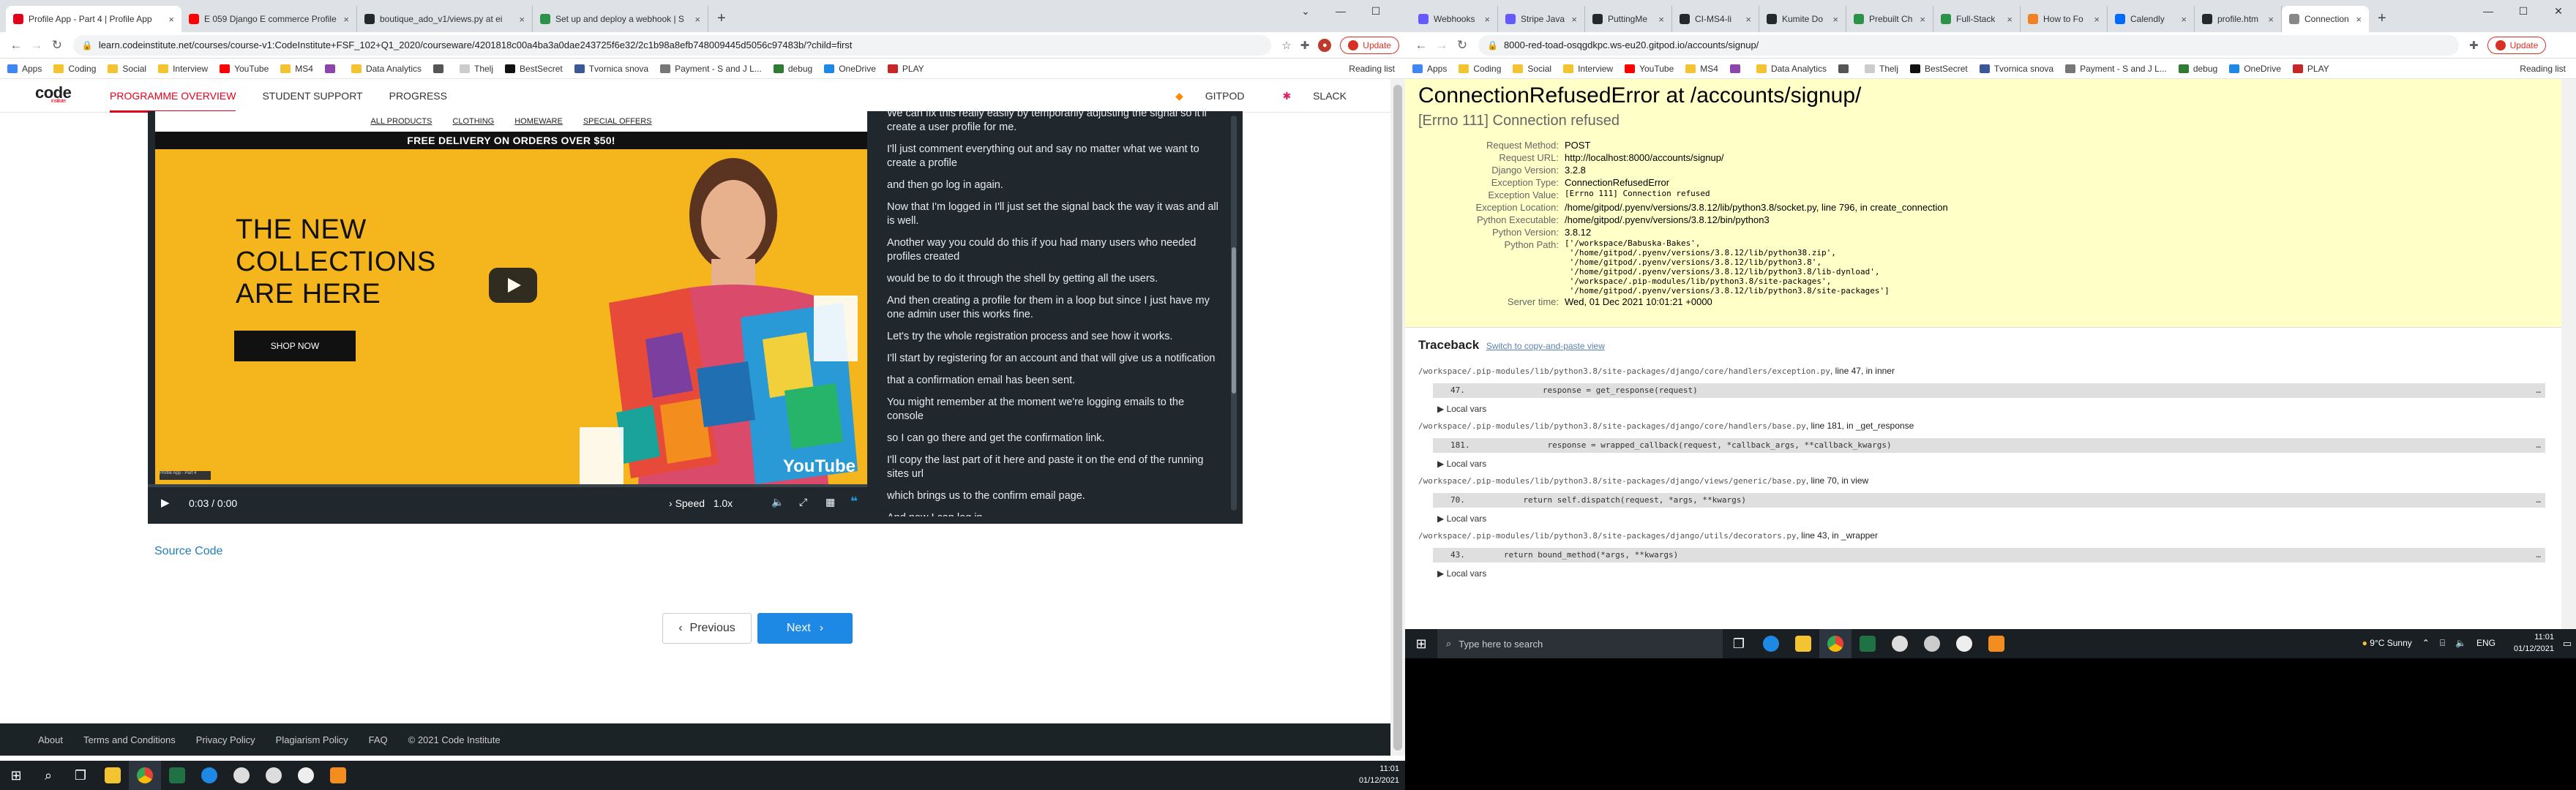  What do you see at coordinates (2064, 19) in the screenshot?
I see `browser-tab: How to Fo ×` at bounding box center [2064, 19].